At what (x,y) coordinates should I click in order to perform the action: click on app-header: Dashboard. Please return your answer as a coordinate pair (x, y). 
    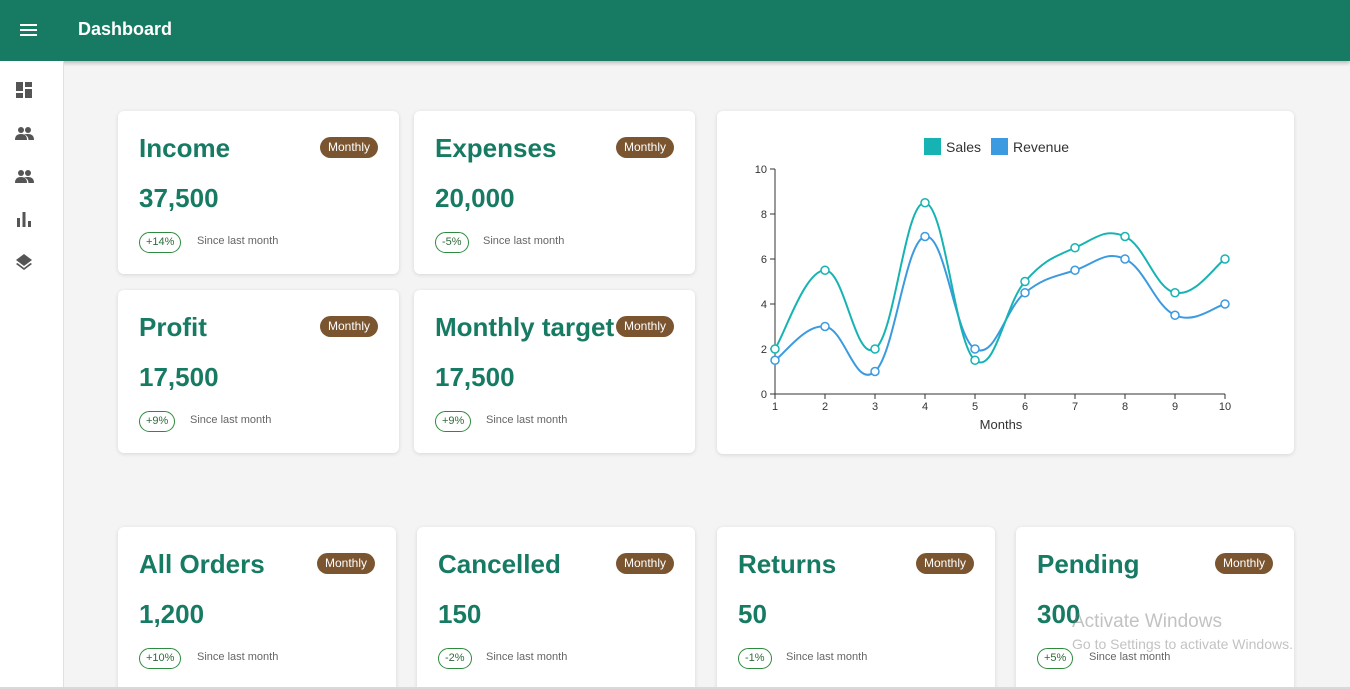
    Looking at the image, I should click on (675, 30).